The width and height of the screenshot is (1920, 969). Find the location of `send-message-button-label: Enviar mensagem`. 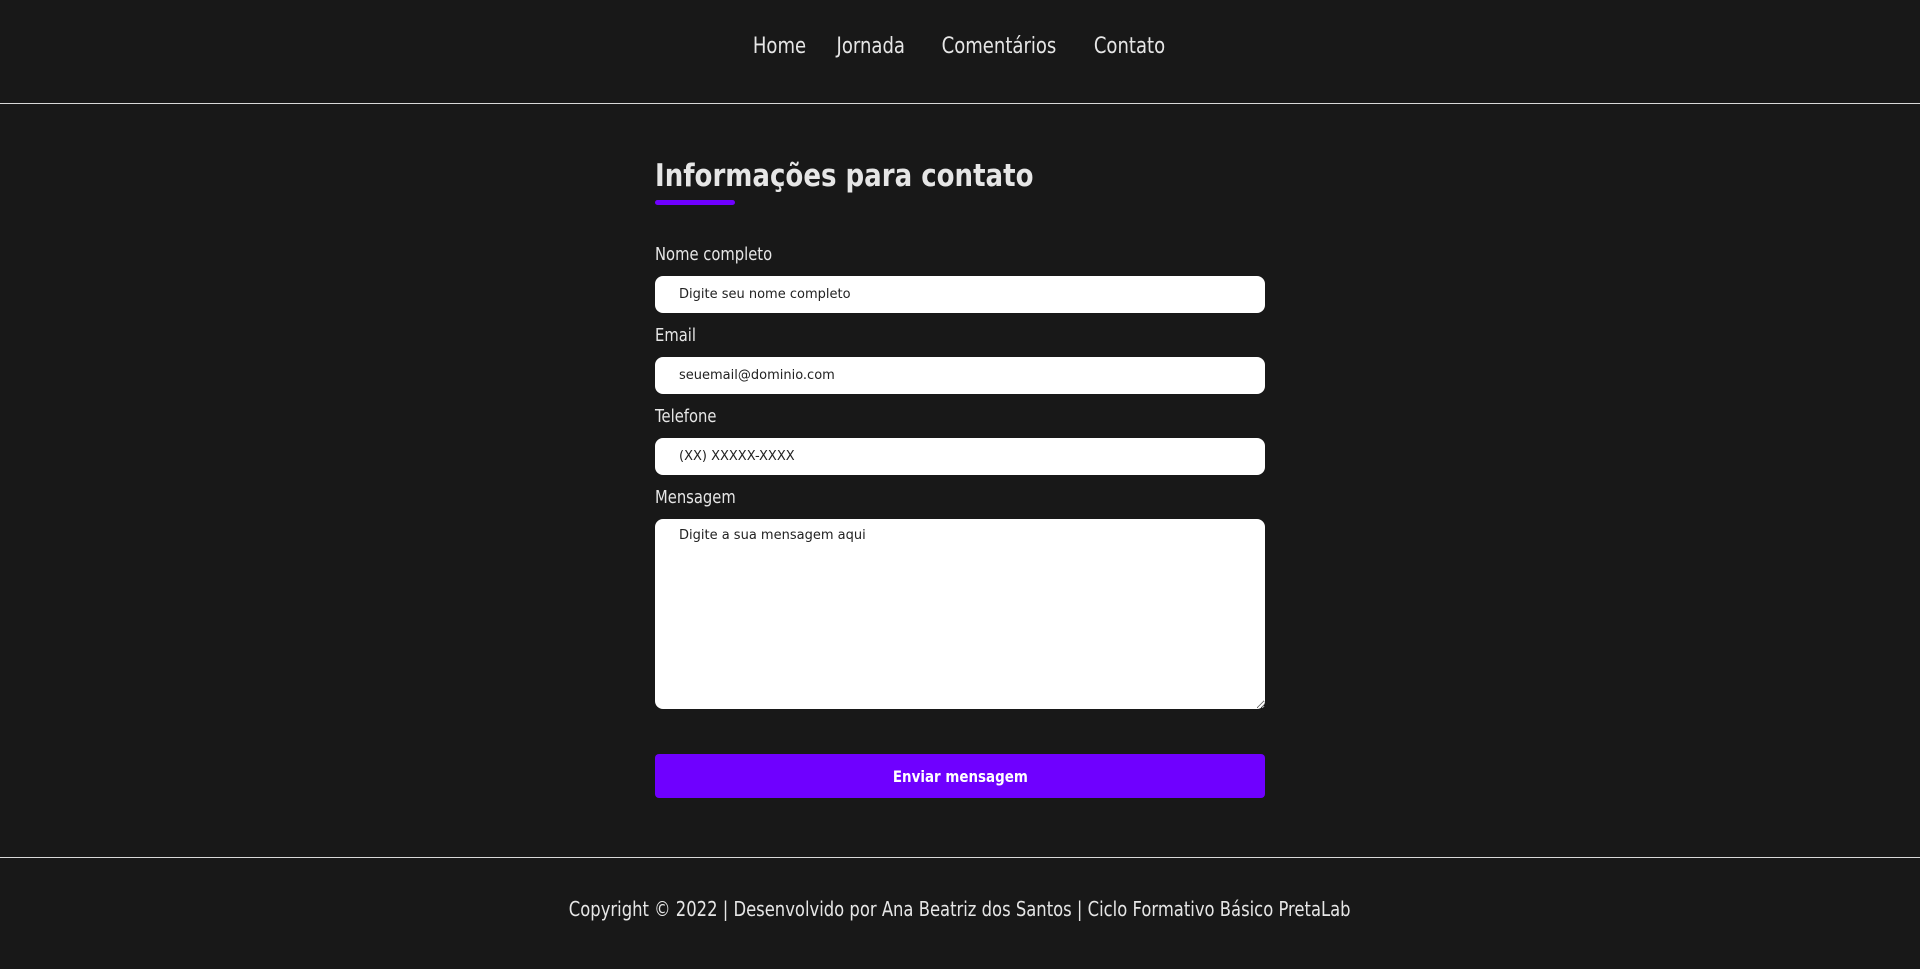

send-message-button-label: Enviar mensagem is located at coordinates (960, 776).